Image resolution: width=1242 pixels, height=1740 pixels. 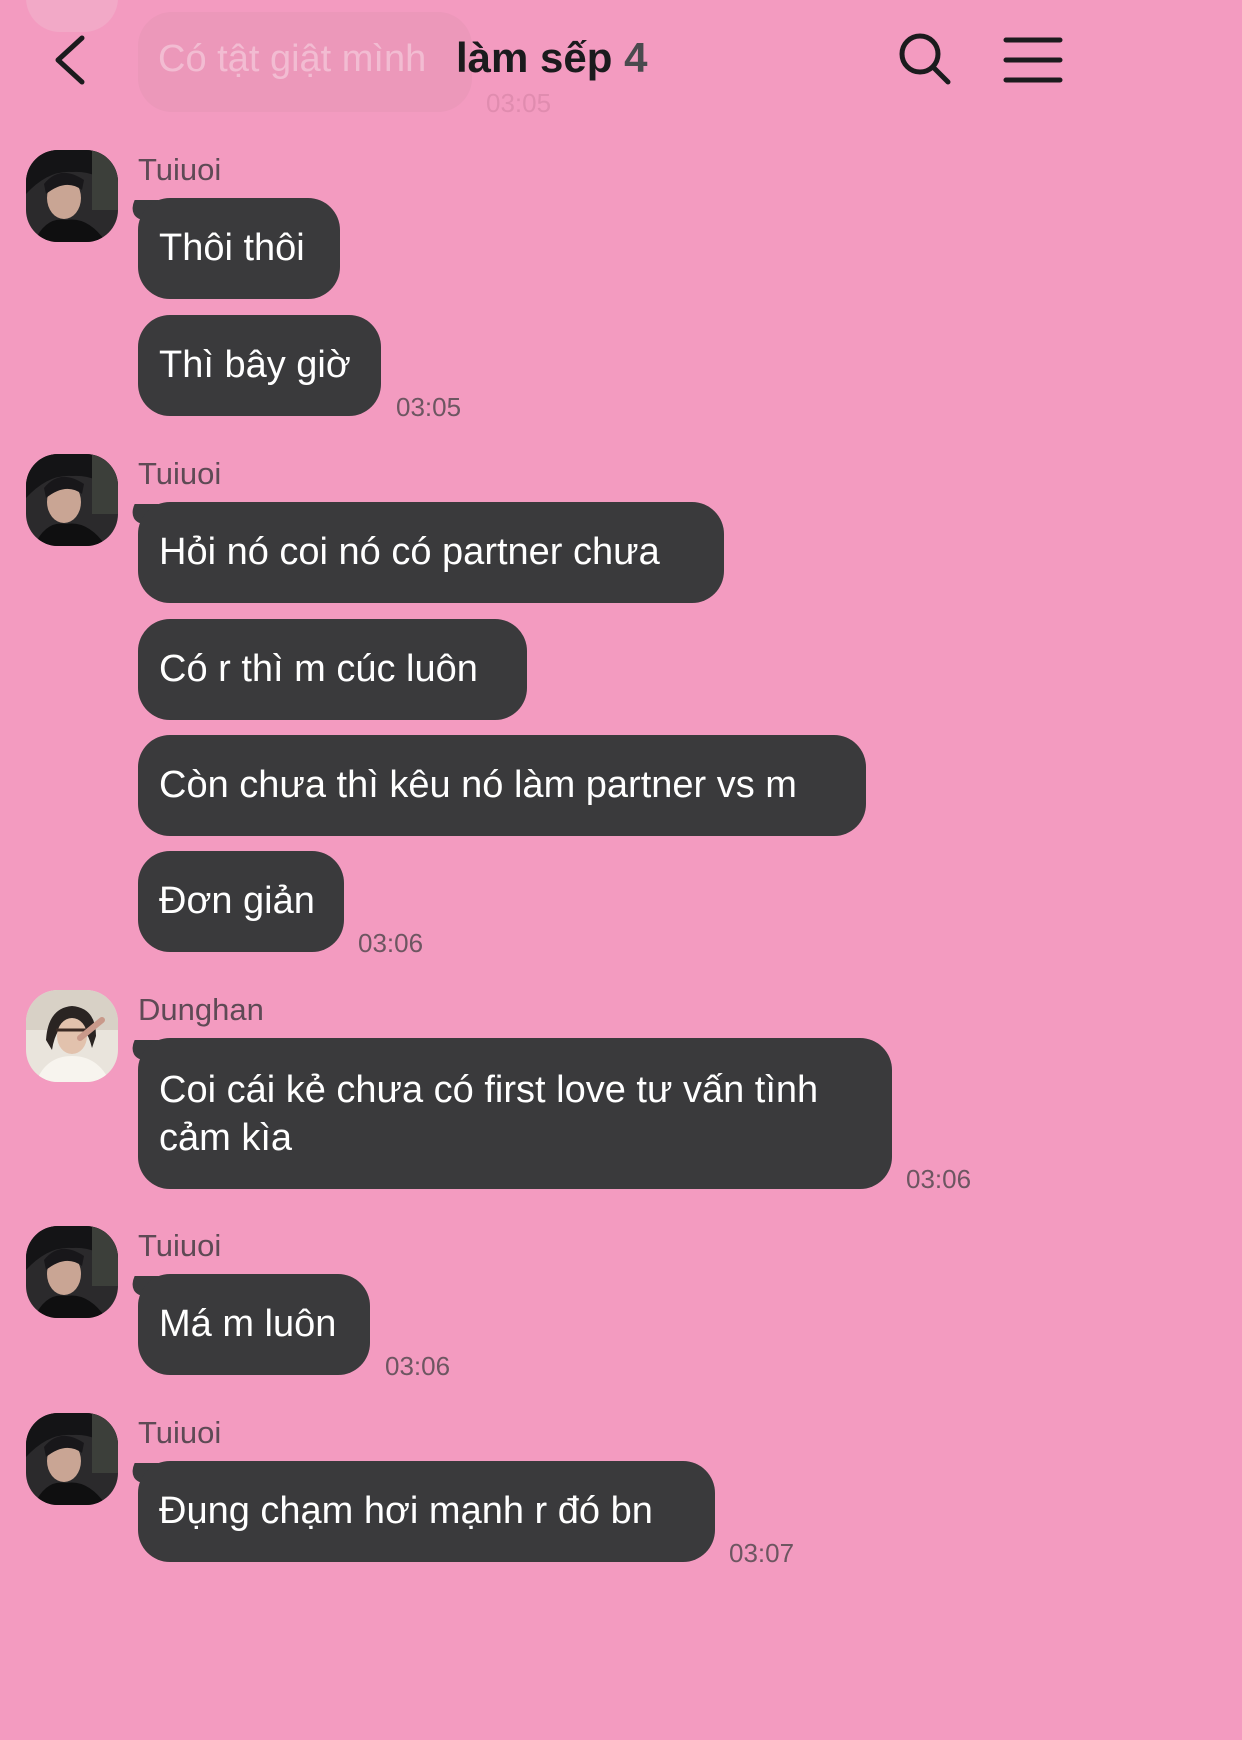 I want to click on message-bubble: Thôi thôi, so click(x=239, y=248).